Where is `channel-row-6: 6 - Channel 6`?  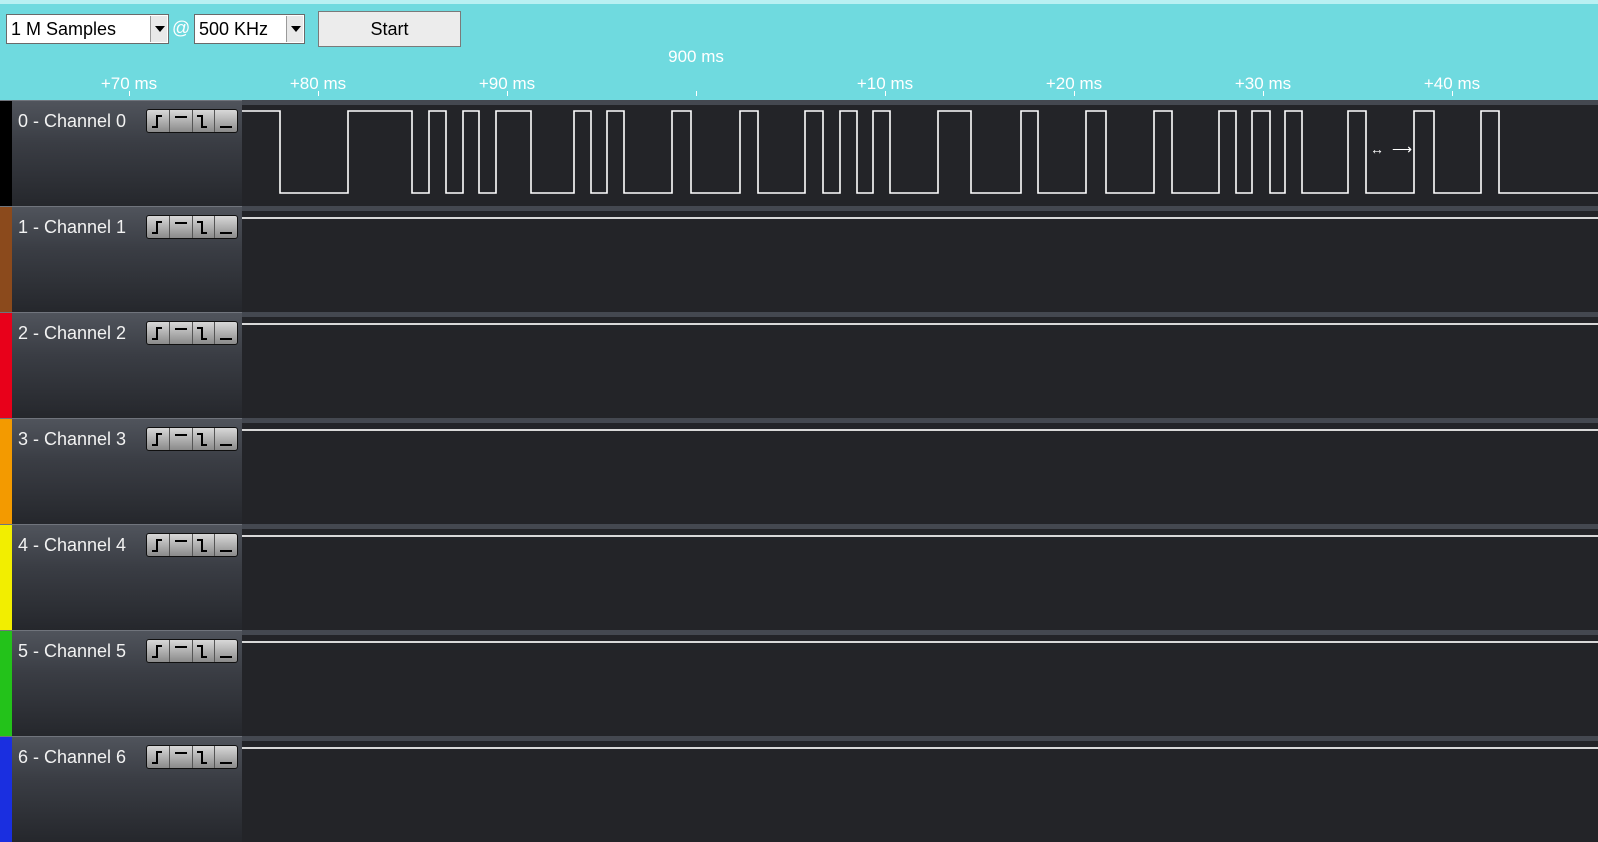 channel-row-6: 6 - Channel 6 is located at coordinates (799, 789).